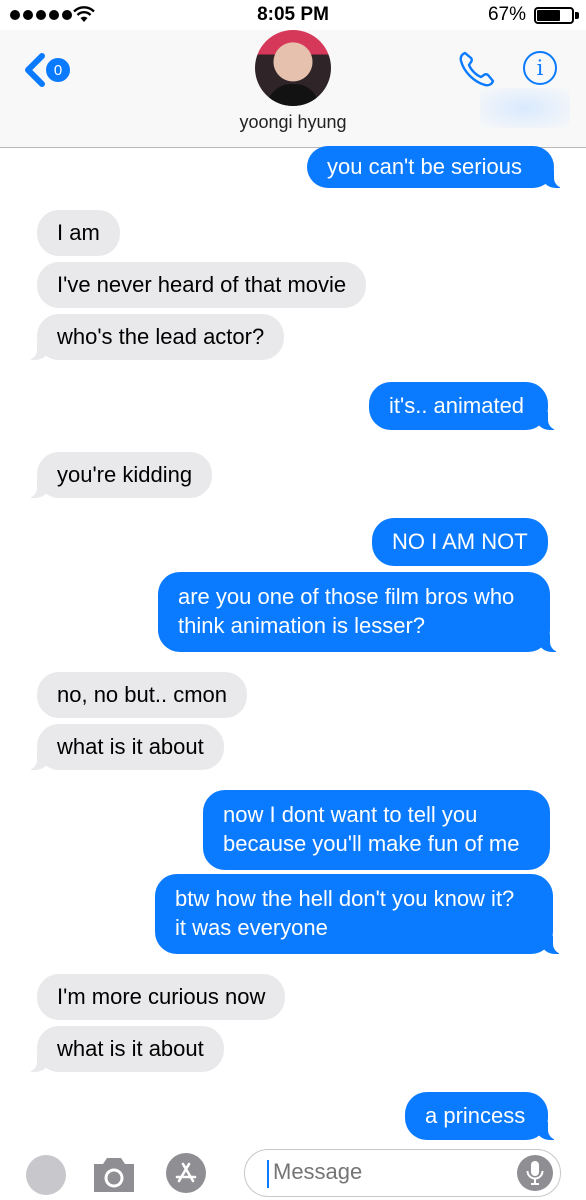  What do you see at coordinates (46, 1175) in the screenshot?
I see `digital-touch-icon` at bounding box center [46, 1175].